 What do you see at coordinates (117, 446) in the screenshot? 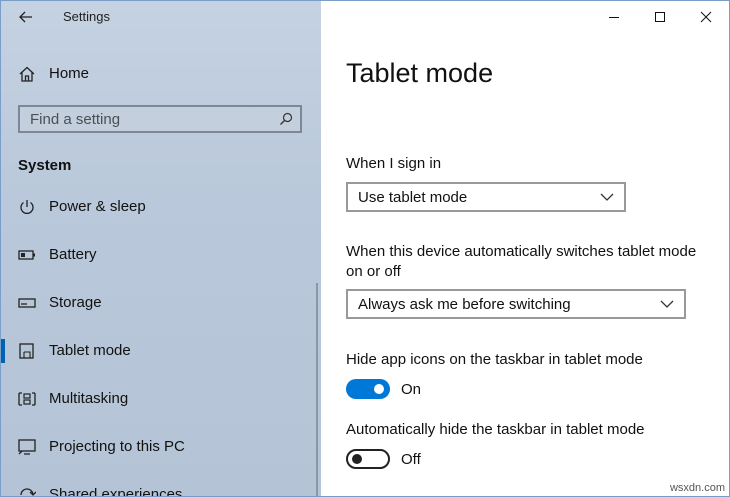
I see `sidebar-item-label: Projecting to this PC` at bounding box center [117, 446].